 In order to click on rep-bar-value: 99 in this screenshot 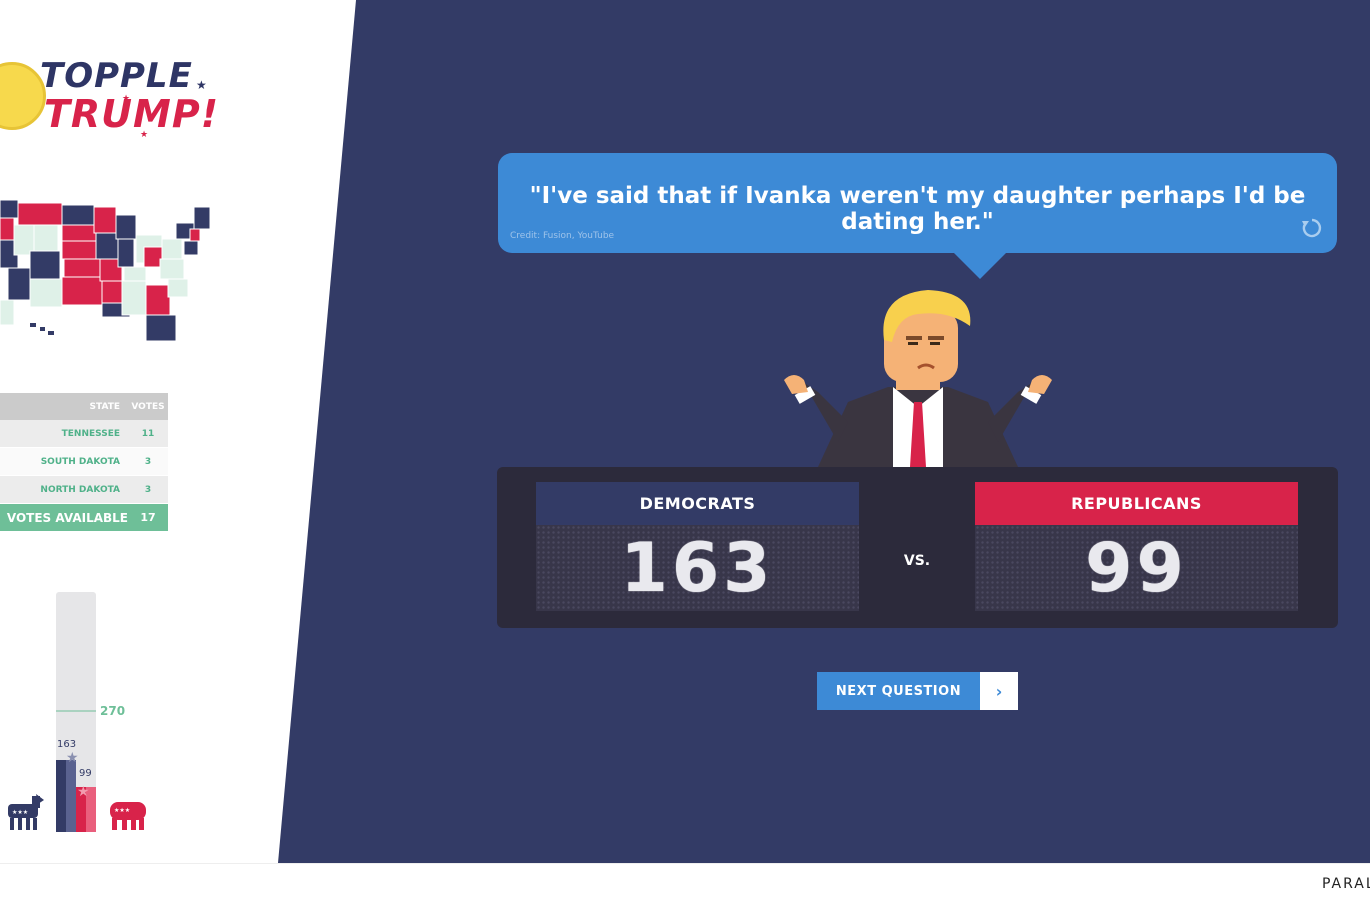, I will do `click(85, 773)`.